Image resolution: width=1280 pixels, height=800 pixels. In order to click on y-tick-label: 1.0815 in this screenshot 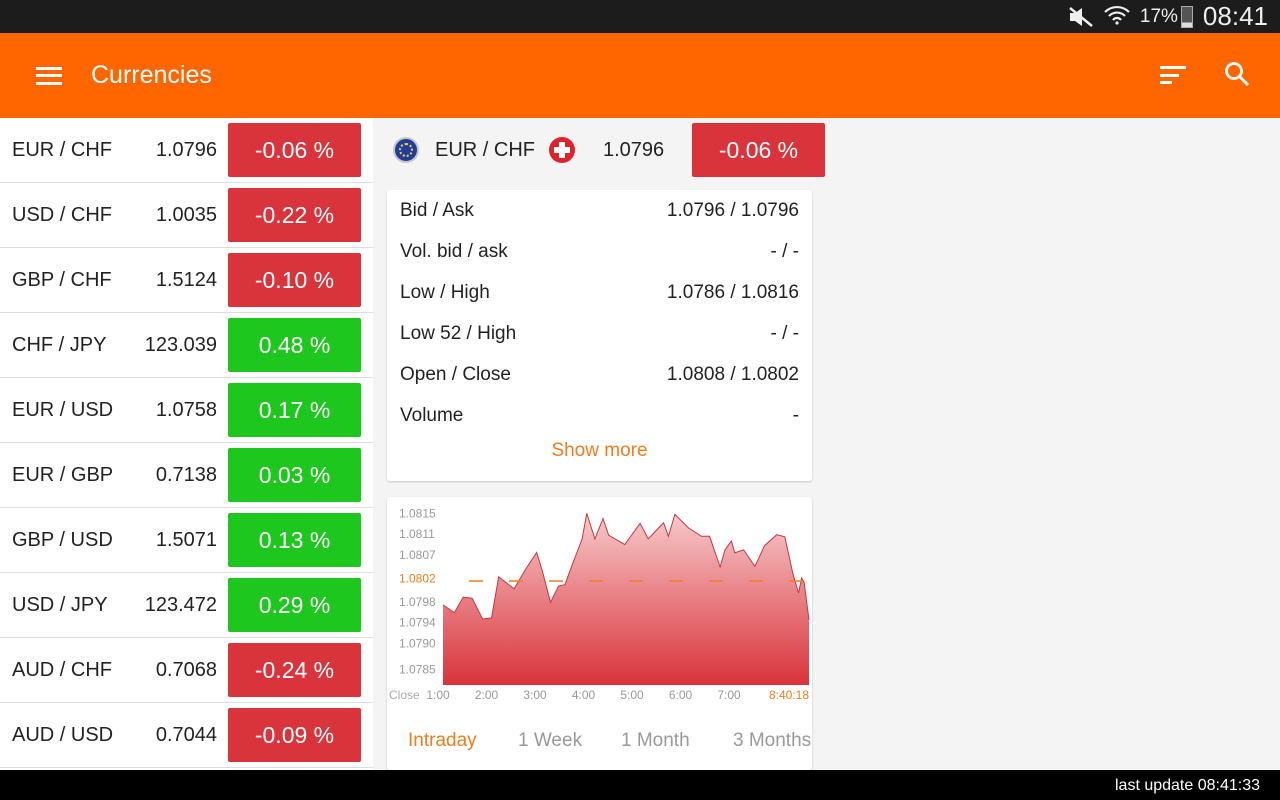, I will do `click(417, 513)`.